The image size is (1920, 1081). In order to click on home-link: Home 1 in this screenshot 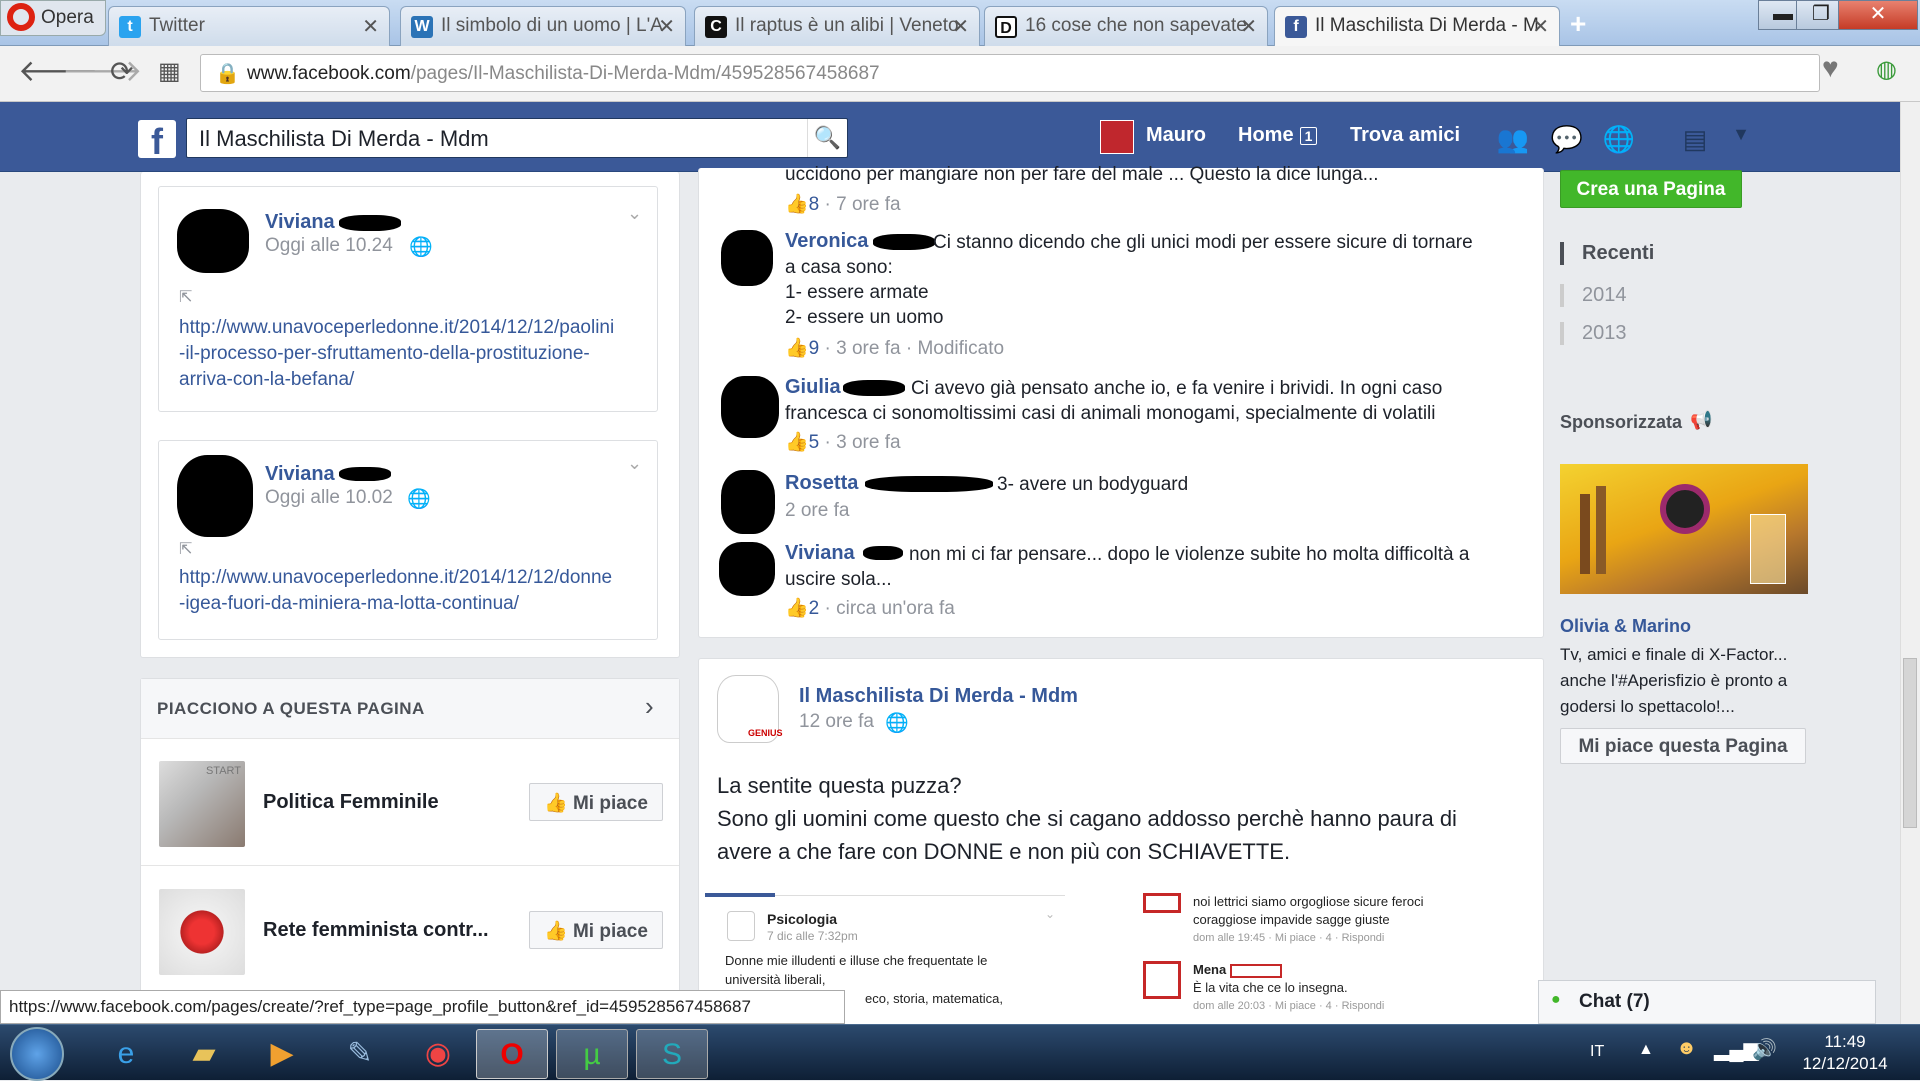, I will do `click(1278, 135)`.